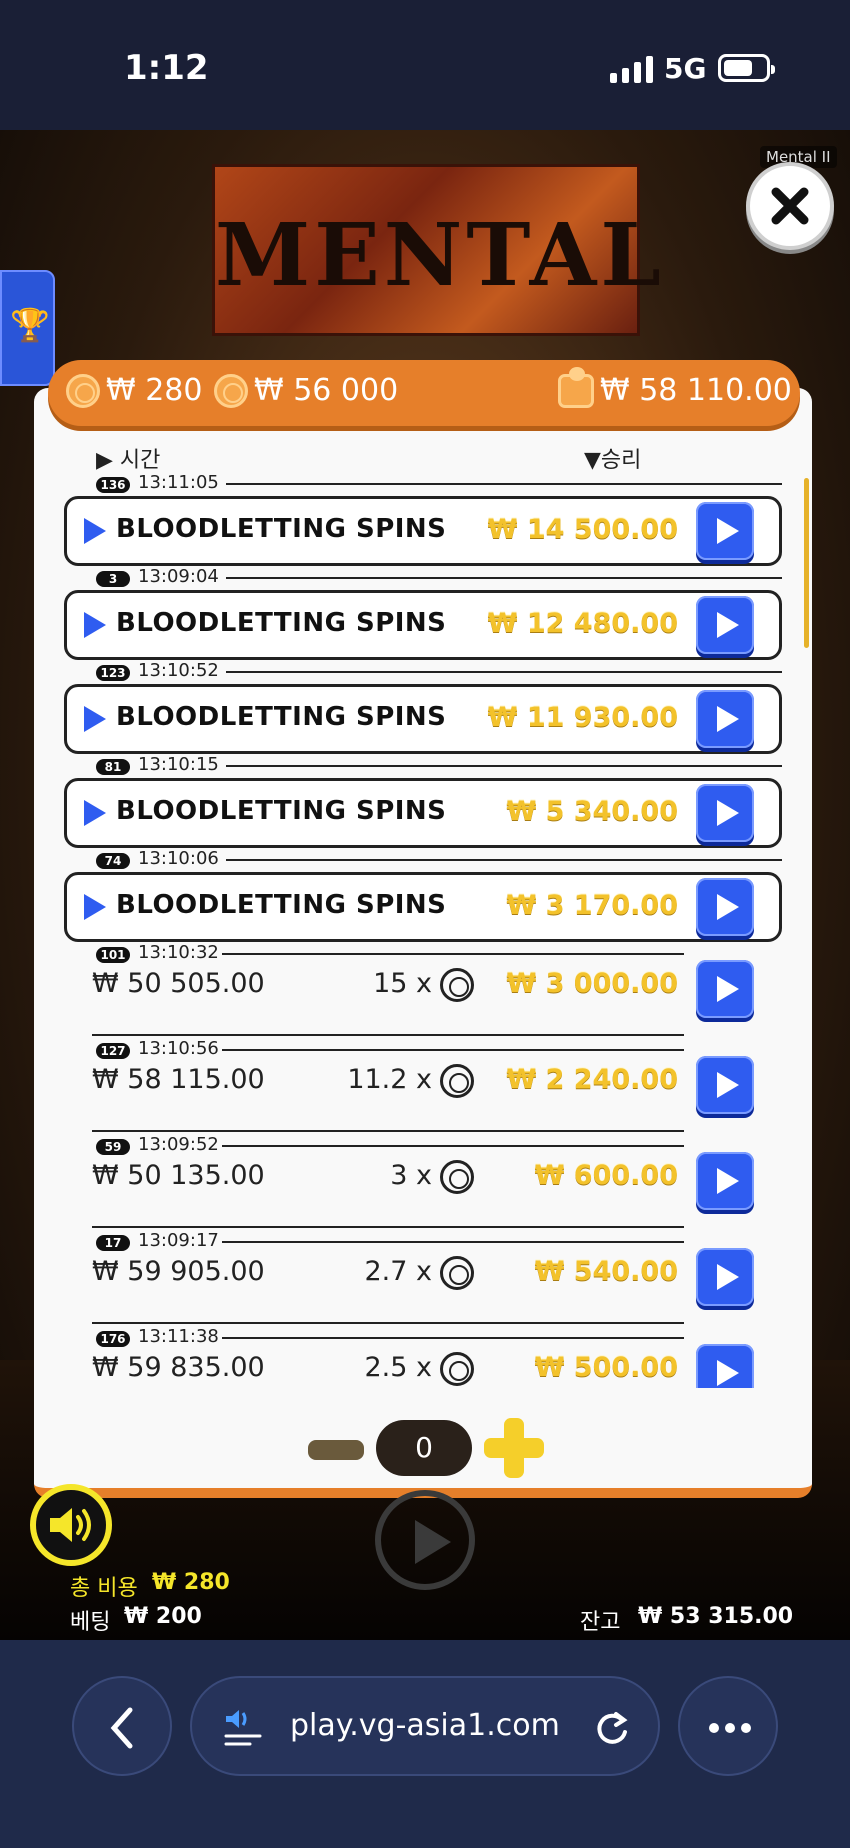 The image size is (850, 1848). Describe the element at coordinates (113, 485) in the screenshot. I see `round-badge: 136` at that location.